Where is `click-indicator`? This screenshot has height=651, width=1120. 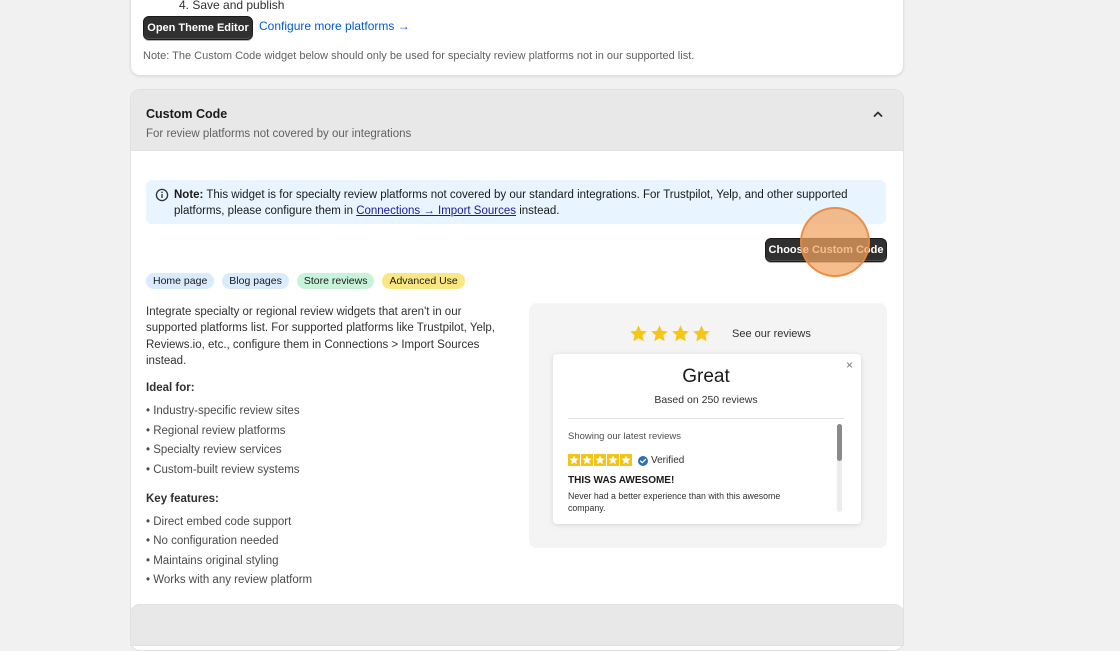
click-indicator is located at coordinates (835, 242).